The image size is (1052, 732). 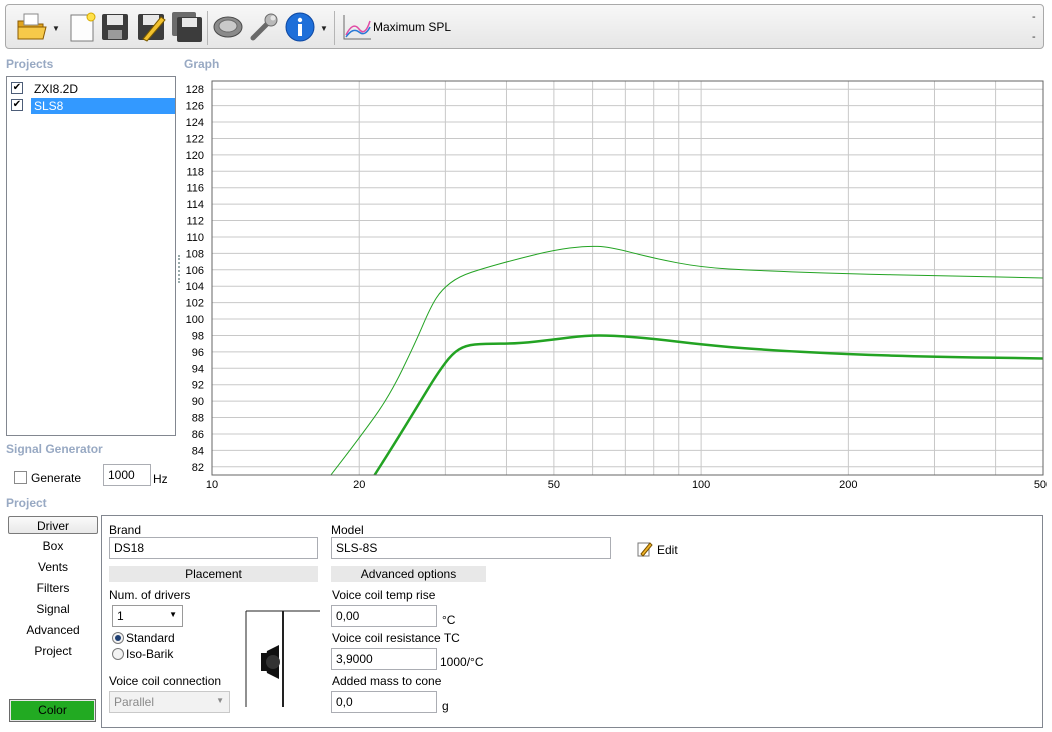 I want to click on tab-box: Box, so click(x=53, y=546).